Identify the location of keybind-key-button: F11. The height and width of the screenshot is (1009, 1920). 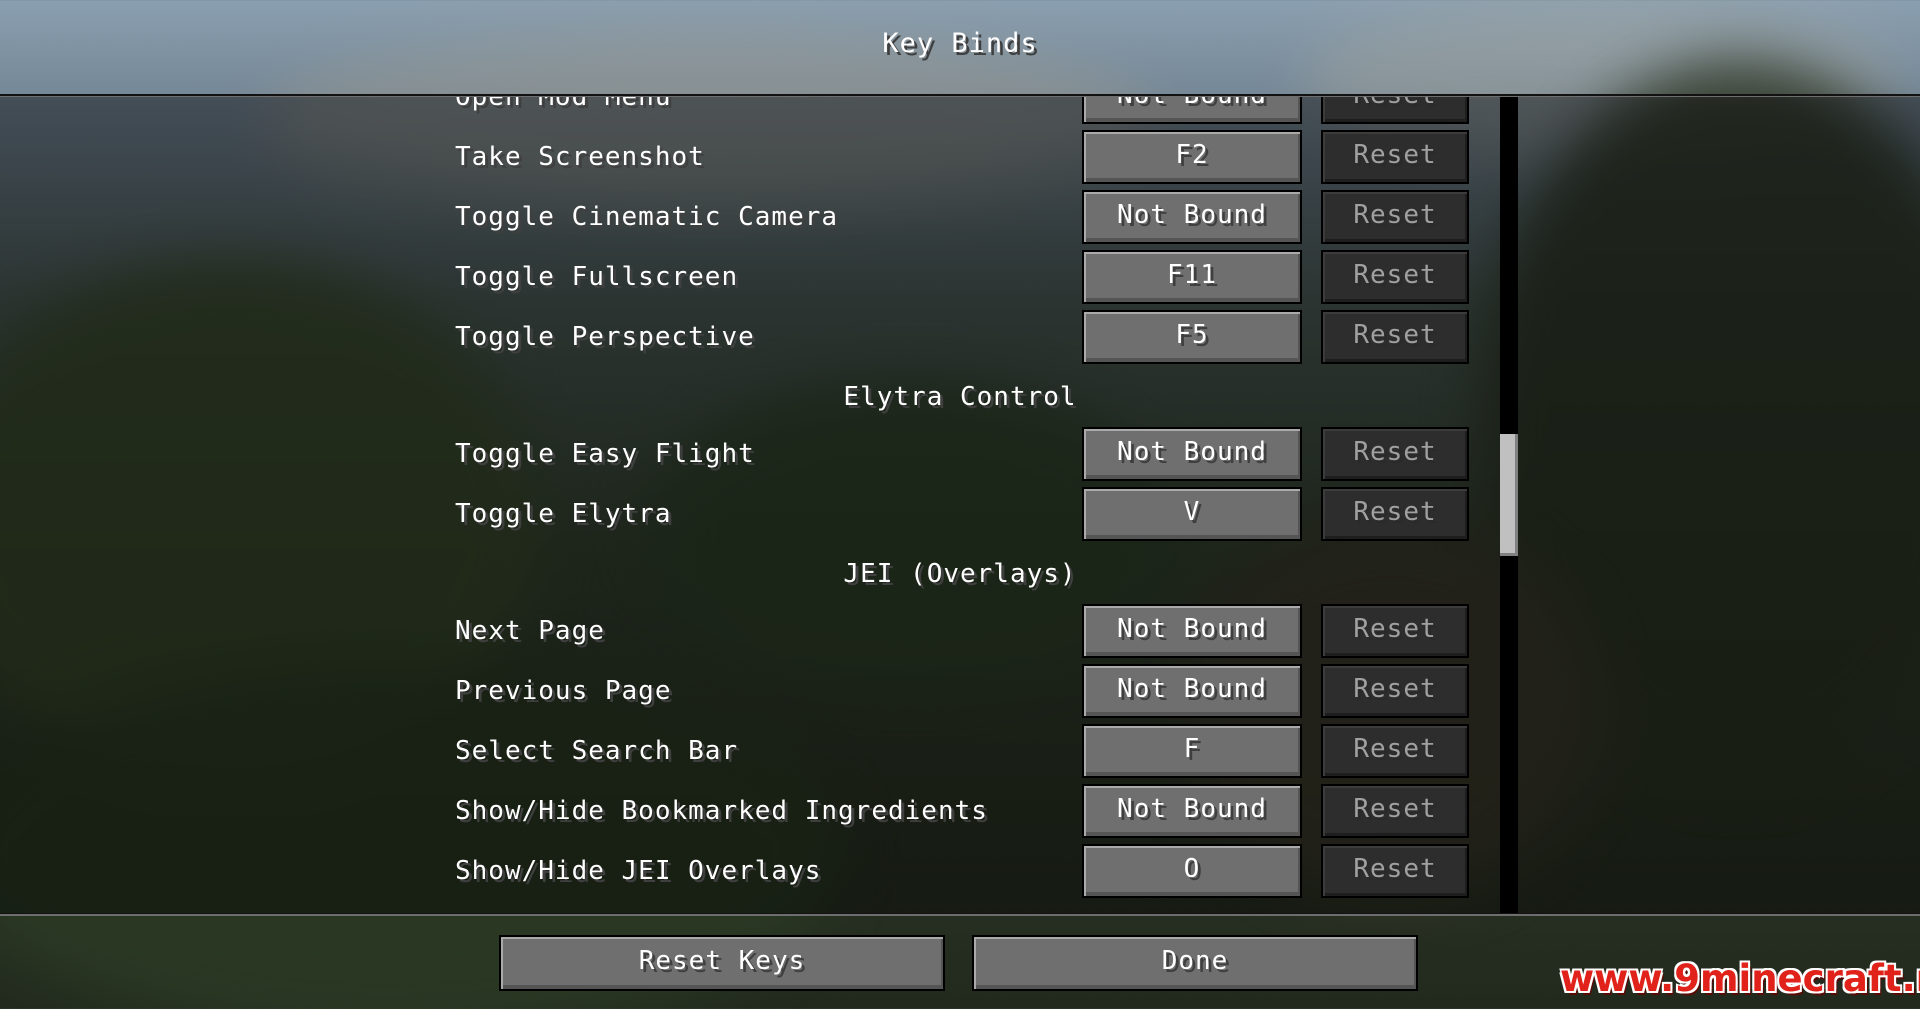
(1192, 277).